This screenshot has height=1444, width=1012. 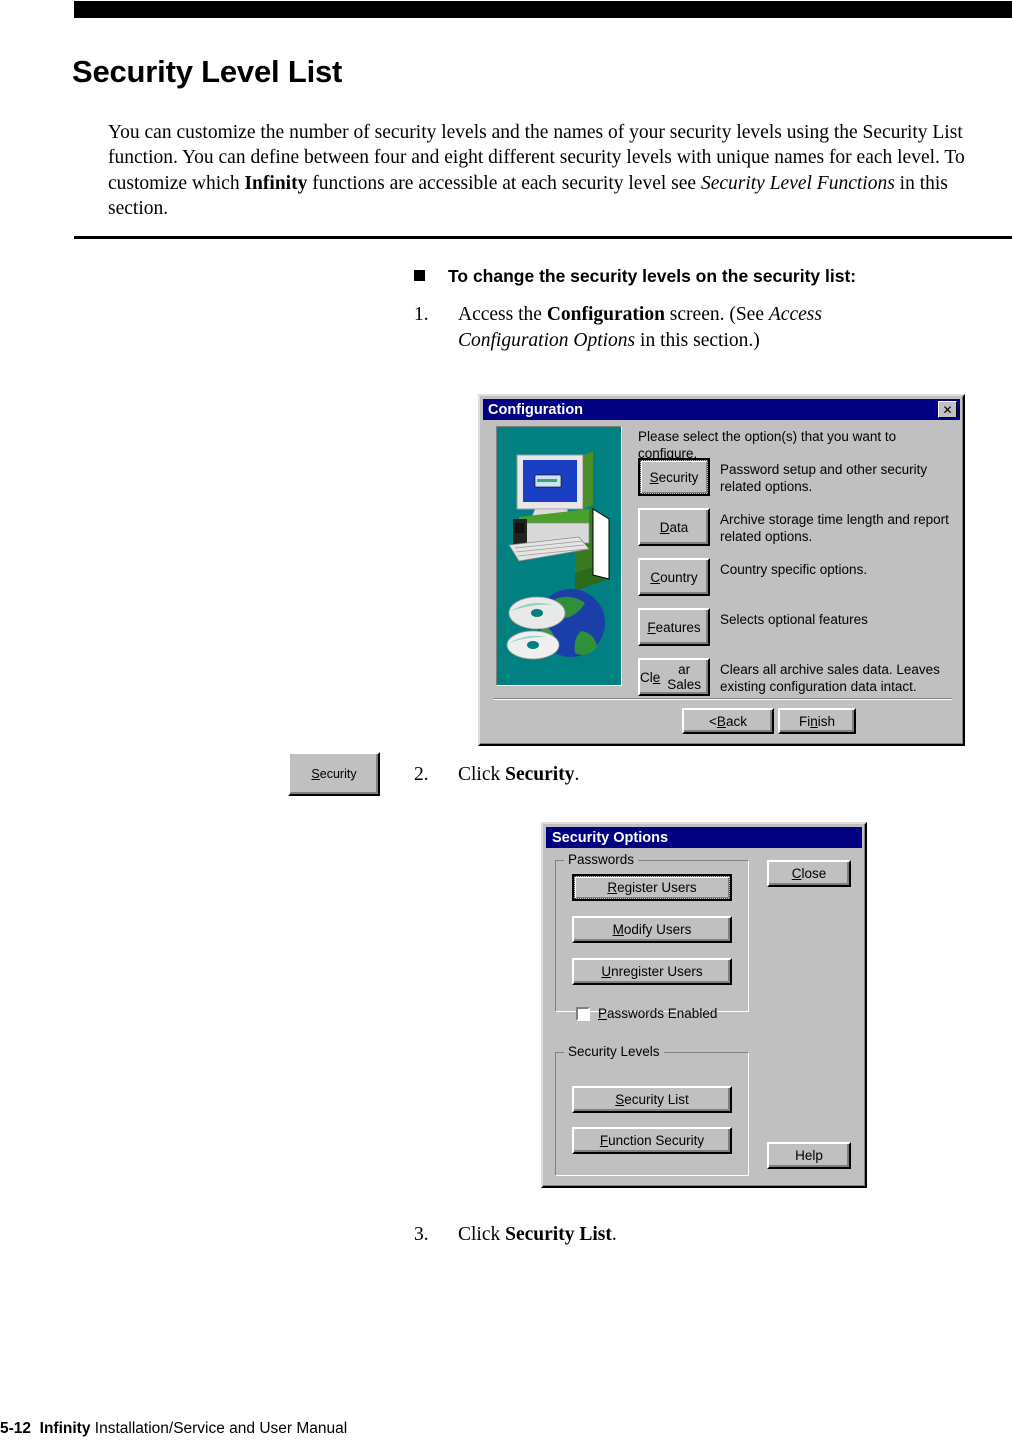 What do you see at coordinates (809, 1155) in the screenshot?
I see `help-button: Help` at bounding box center [809, 1155].